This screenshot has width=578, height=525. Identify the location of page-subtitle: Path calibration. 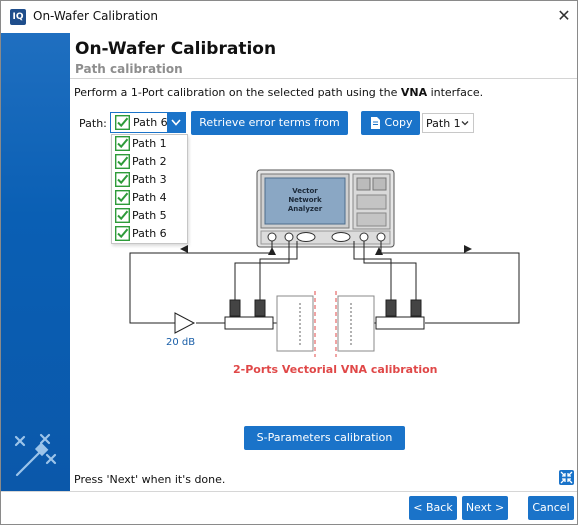
(129, 69).